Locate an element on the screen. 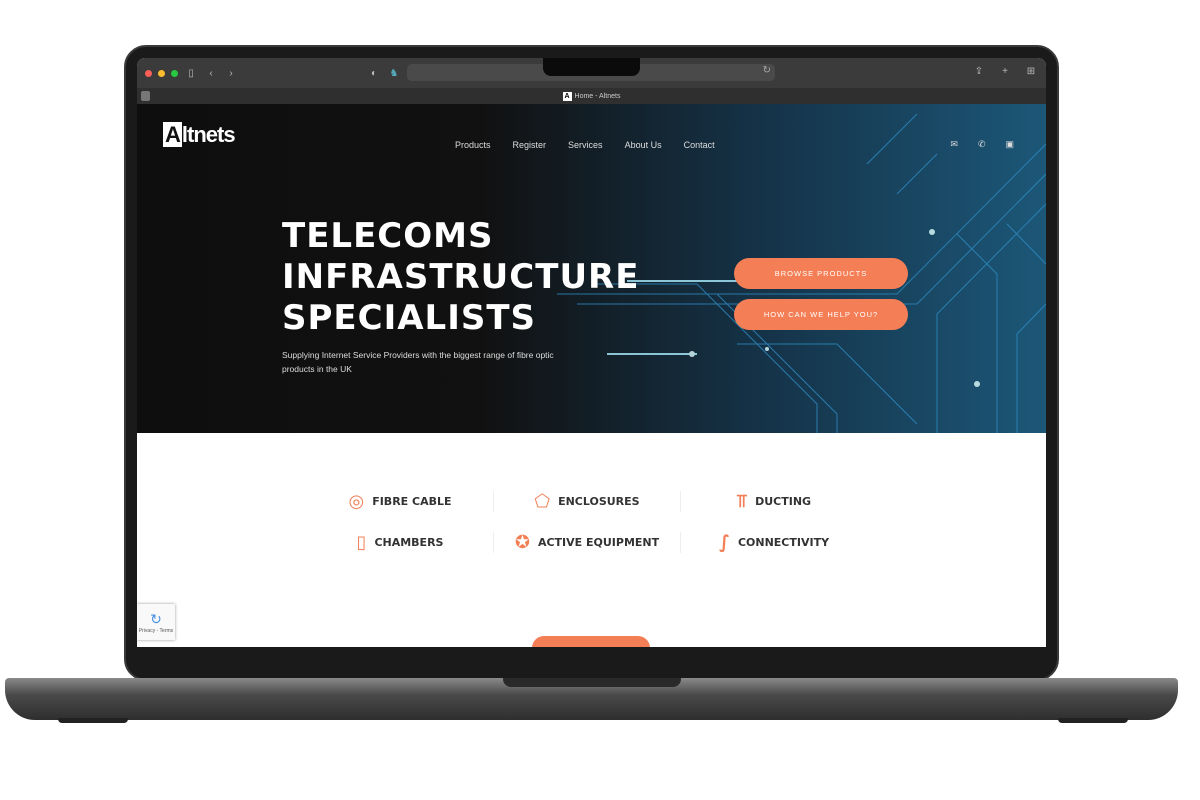 This screenshot has height=800, width=1200. category-connectivity: ∫ CONNECTIVITY is located at coordinates (774, 542).